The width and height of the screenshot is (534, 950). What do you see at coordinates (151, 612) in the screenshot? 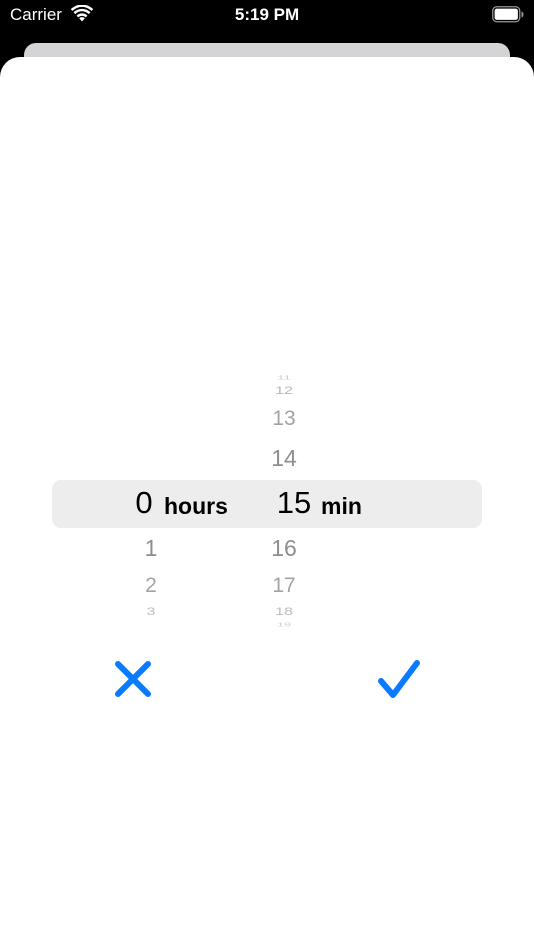
I see `hours-option: 3` at bounding box center [151, 612].